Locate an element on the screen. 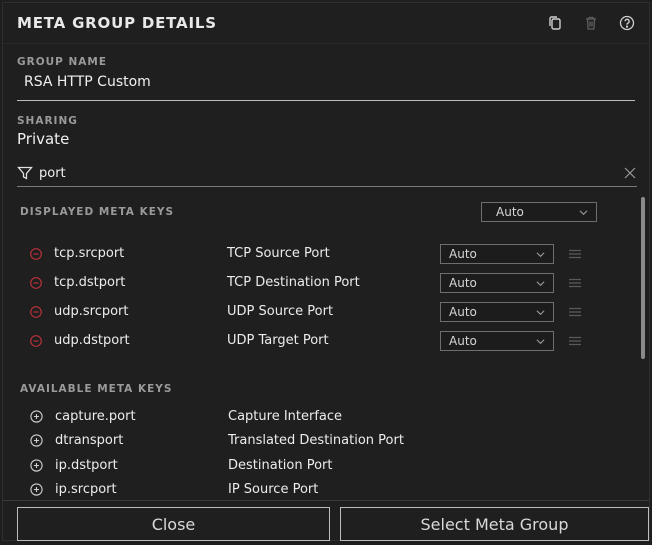 The height and width of the screenshot is (545, 652). meta-key: dtransport is located at coordinates (89, 441).